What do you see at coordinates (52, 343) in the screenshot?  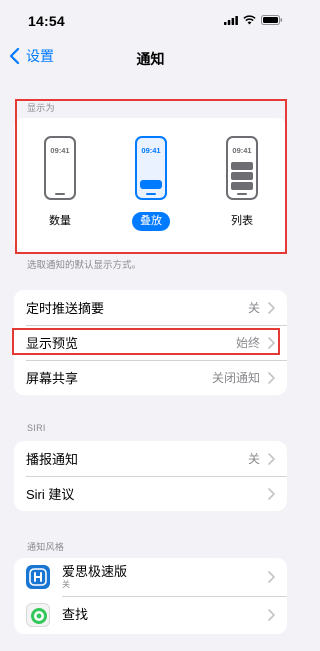 I see `row-label: 显示预览` at bounding box center [52, 343].